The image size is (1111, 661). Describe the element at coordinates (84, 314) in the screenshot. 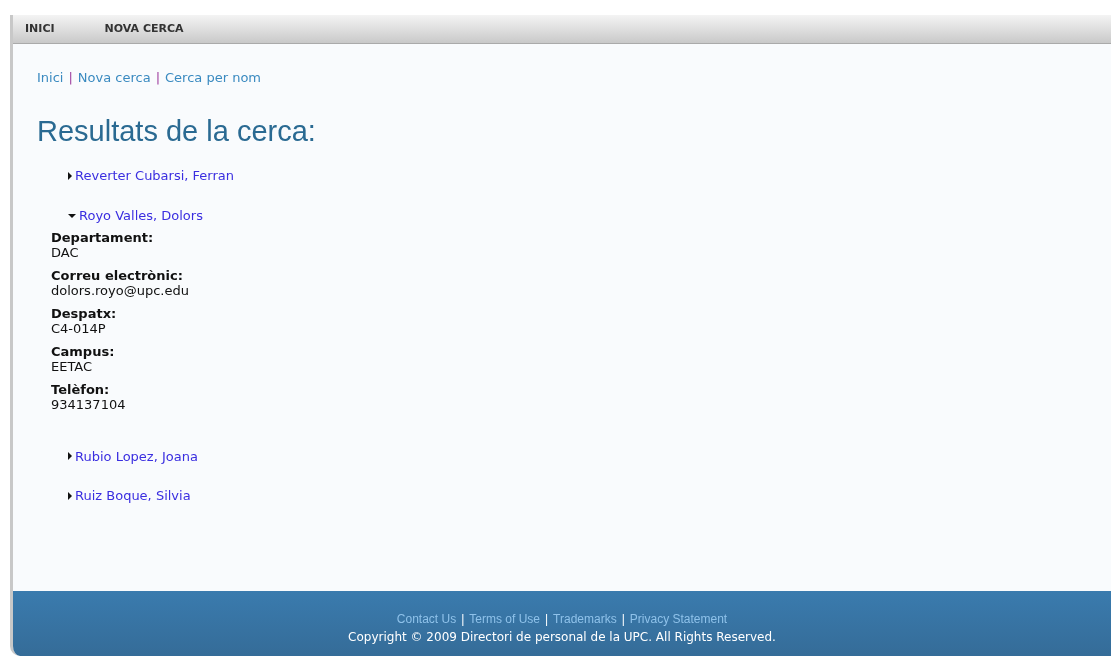

I see `field-label: Despatx:` at that location.